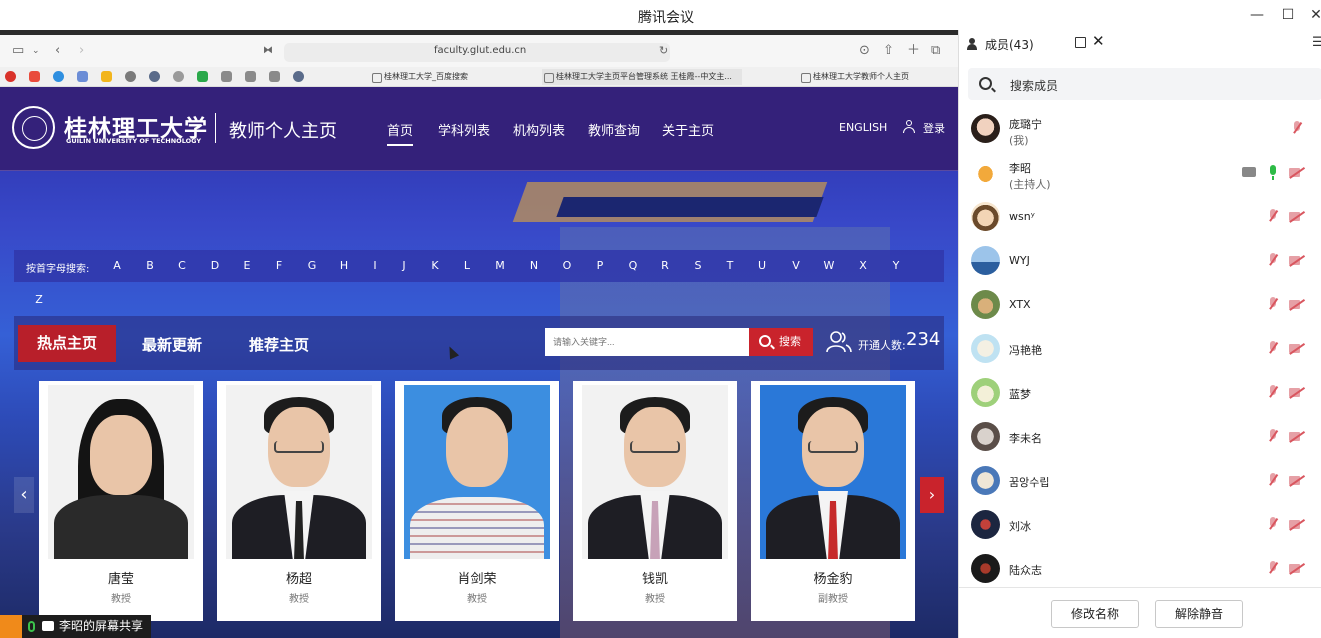  Describe the element at coordinates (24, 495) in the screenshot. I see `carousel-prev-button: ‹` at that location.